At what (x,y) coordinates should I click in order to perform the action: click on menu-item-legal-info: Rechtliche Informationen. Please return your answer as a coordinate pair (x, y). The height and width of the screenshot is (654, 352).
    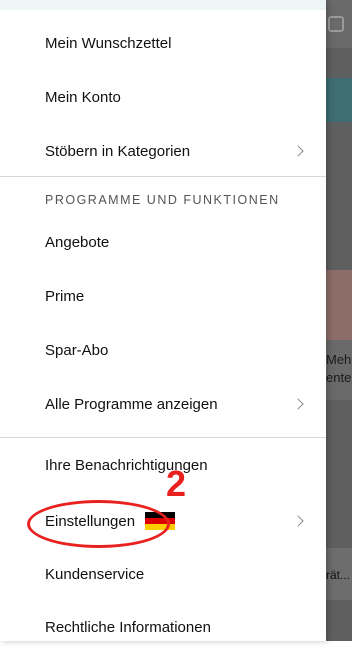
    Looking at the image, I should click on (163, 627).